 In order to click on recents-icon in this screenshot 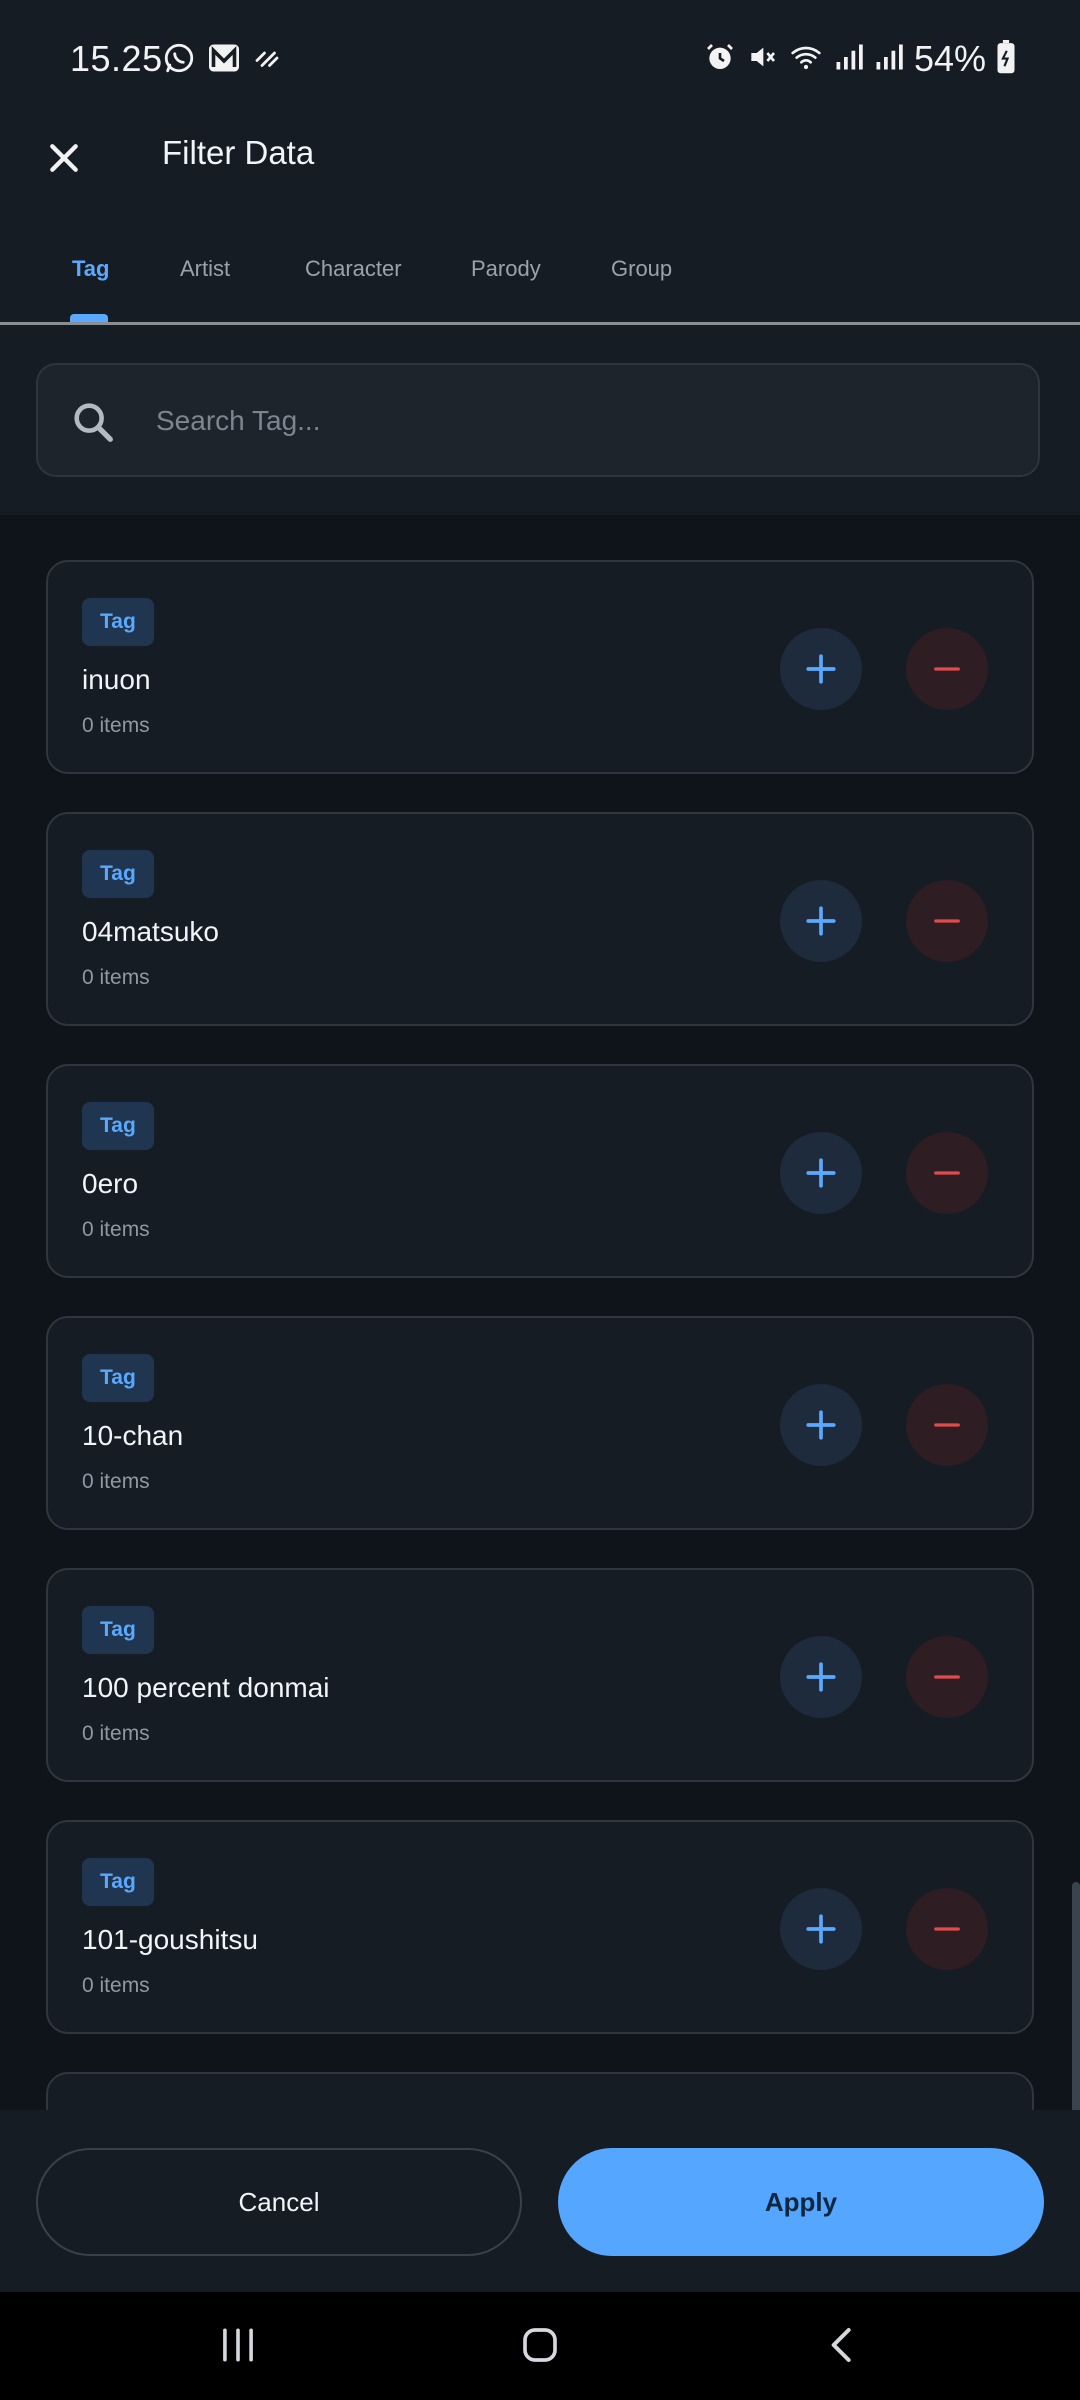, I will do `click(238, 2345)`.